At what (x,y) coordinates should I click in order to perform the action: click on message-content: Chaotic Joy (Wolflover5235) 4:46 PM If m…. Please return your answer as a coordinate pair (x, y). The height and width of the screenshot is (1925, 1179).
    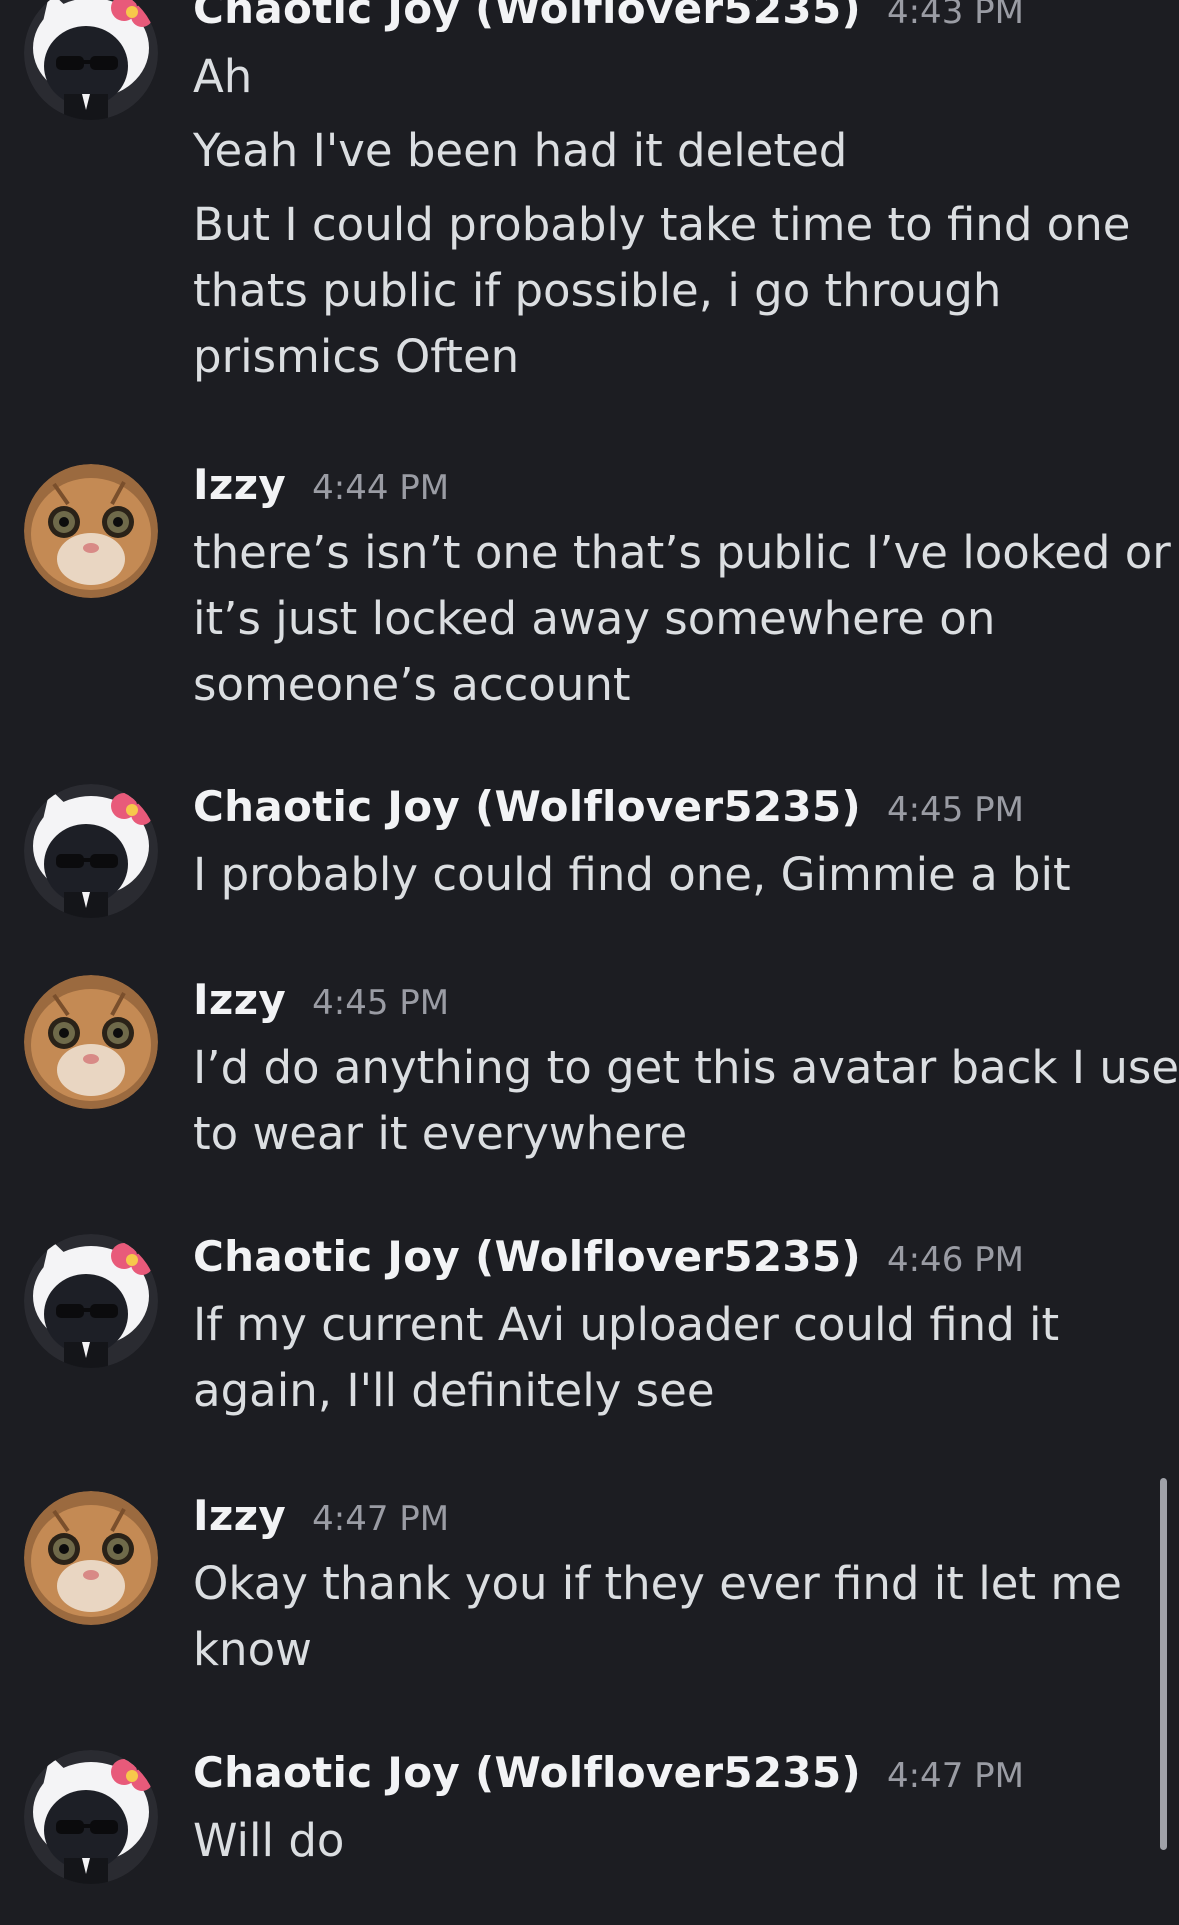
    Looking at the image, I should click on (671, 1328).